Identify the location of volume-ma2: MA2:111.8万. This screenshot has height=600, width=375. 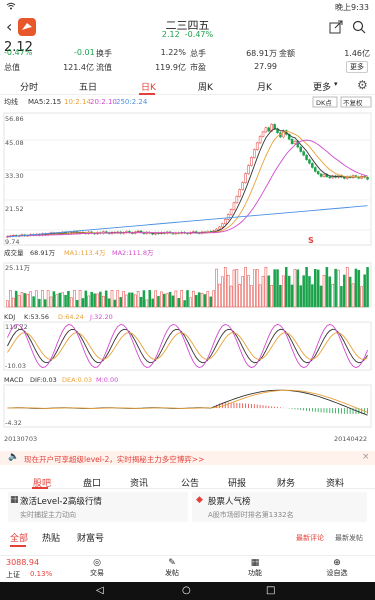
(133, 253).